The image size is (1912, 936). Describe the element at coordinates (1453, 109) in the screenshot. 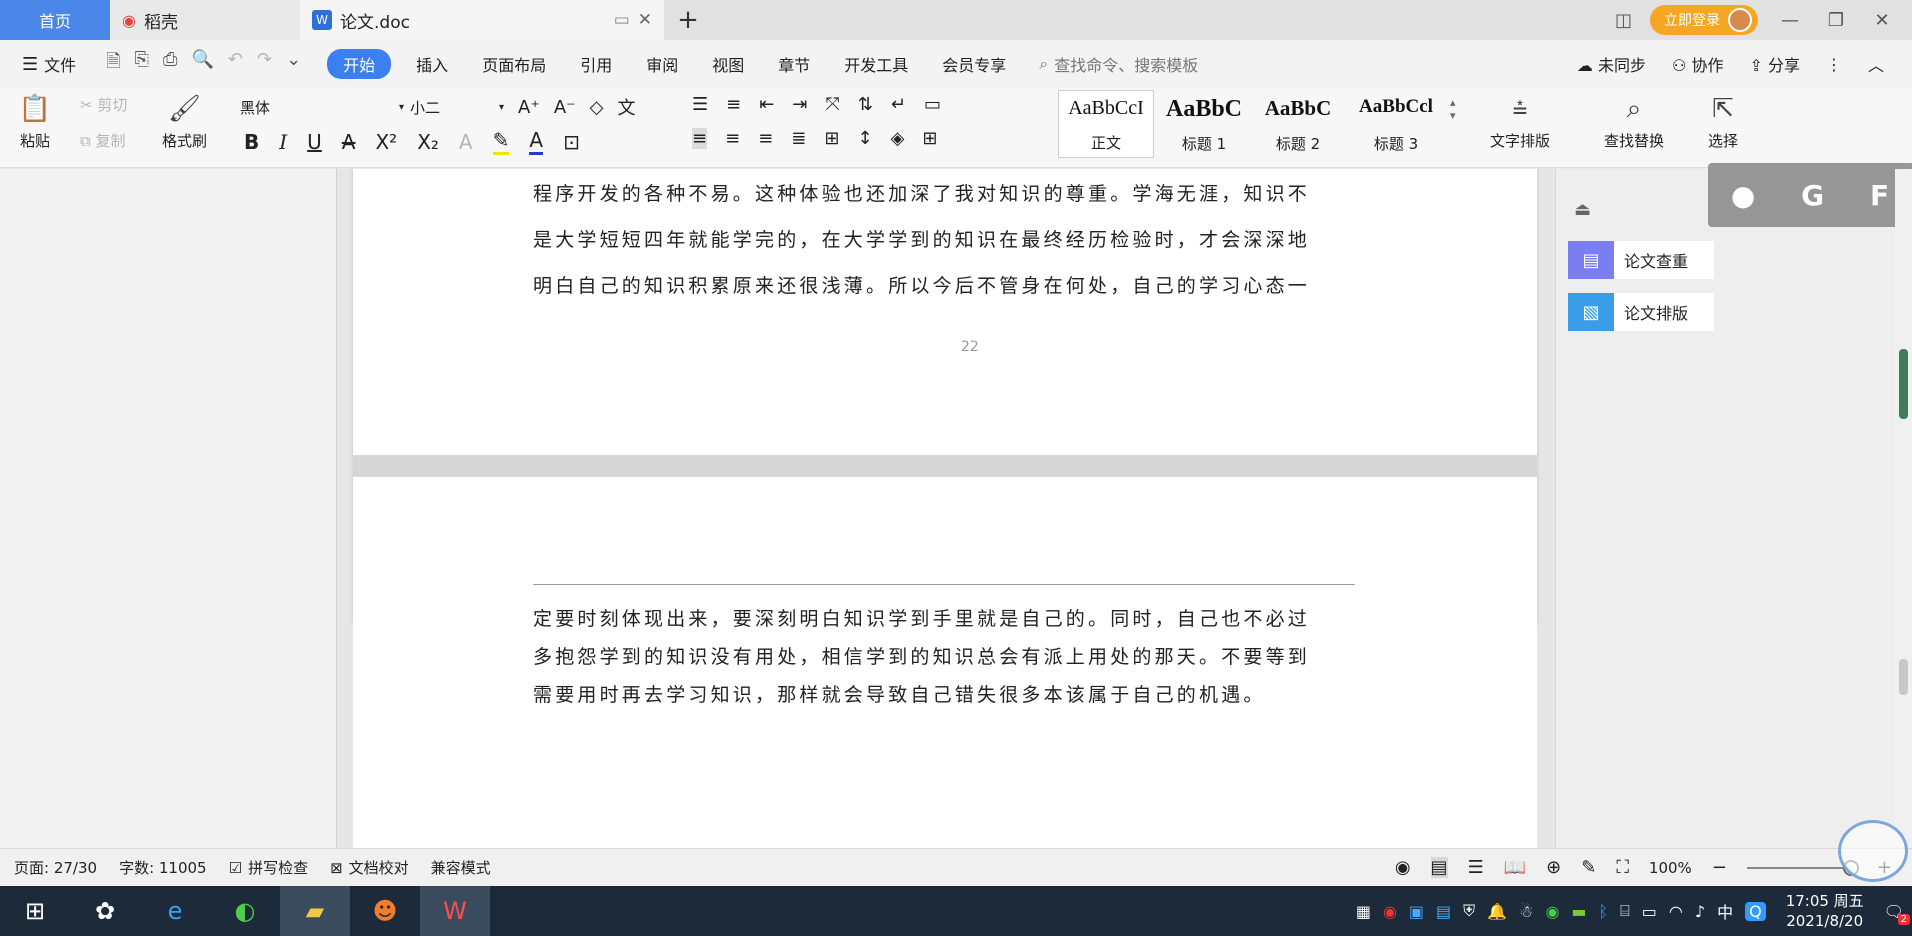

I see `styles-scroll: ▴ ▾` at that location.